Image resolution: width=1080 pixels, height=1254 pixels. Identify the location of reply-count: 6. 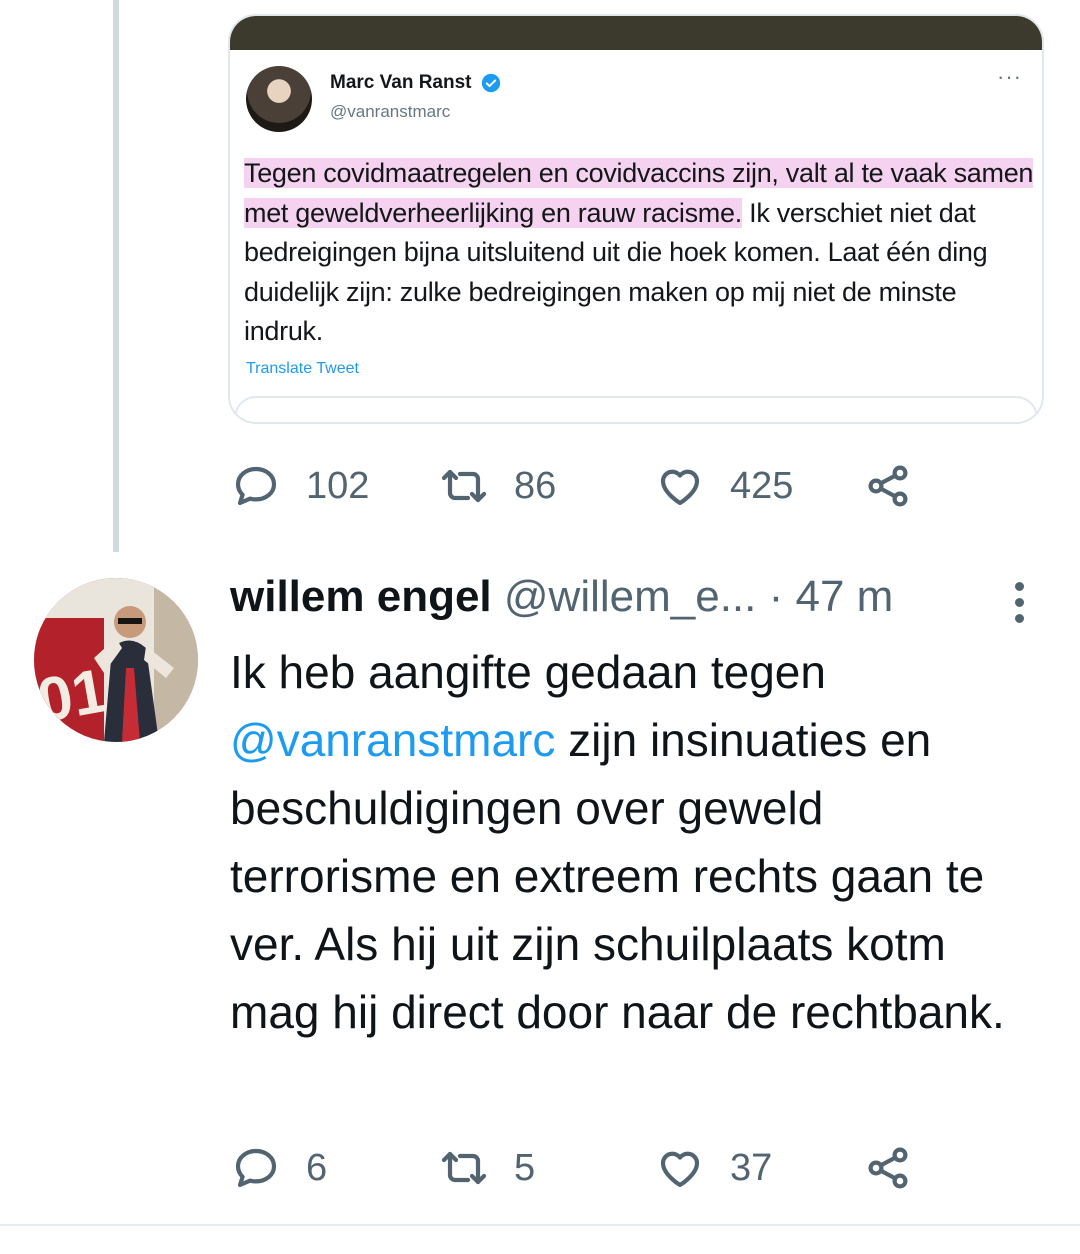
(317, 1167).